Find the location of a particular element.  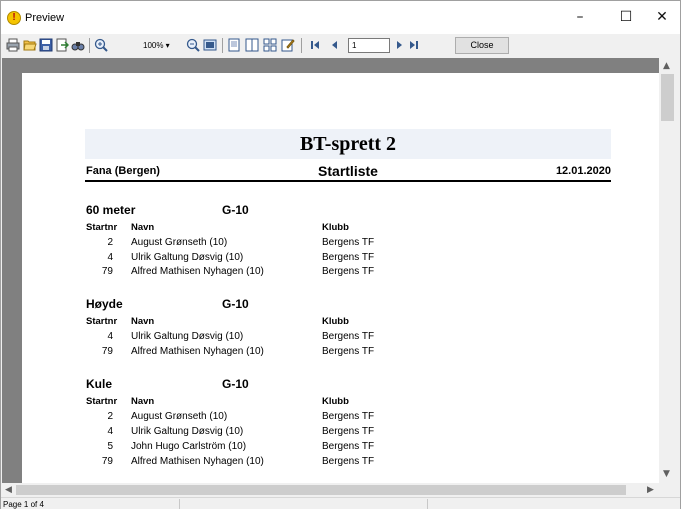

report-title: BT-sprett 2 is located at coordinates (348, 144).